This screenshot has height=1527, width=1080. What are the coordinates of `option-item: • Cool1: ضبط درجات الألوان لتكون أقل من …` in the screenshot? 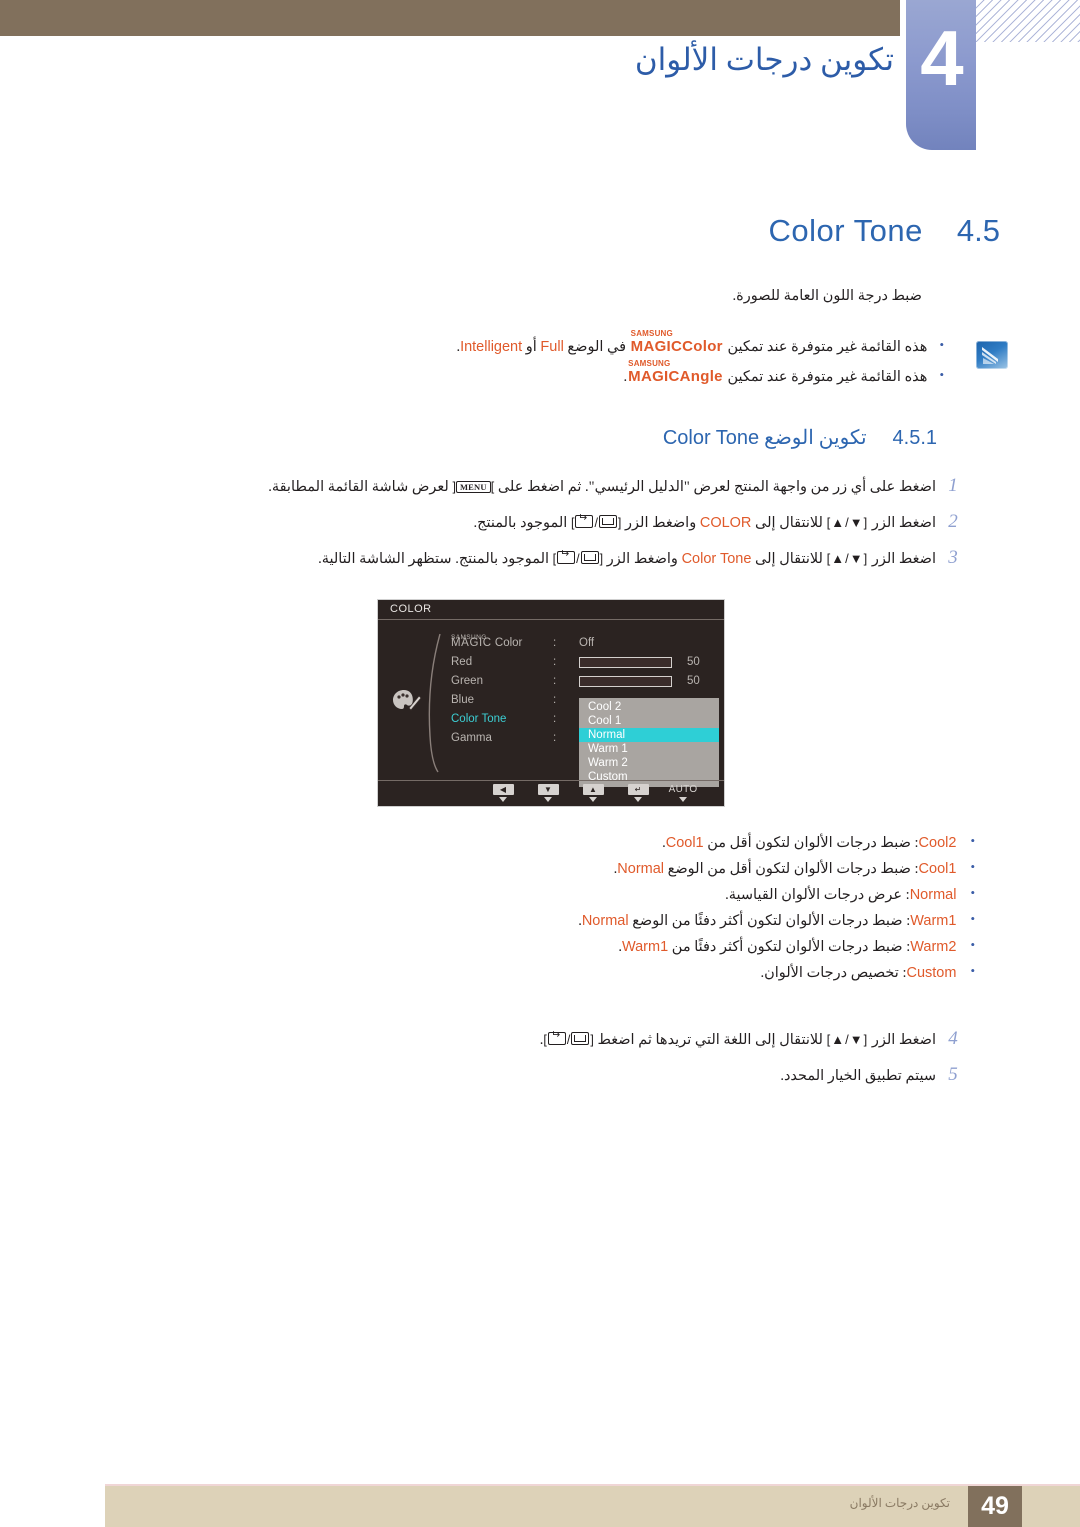 It's located at (580, 869).